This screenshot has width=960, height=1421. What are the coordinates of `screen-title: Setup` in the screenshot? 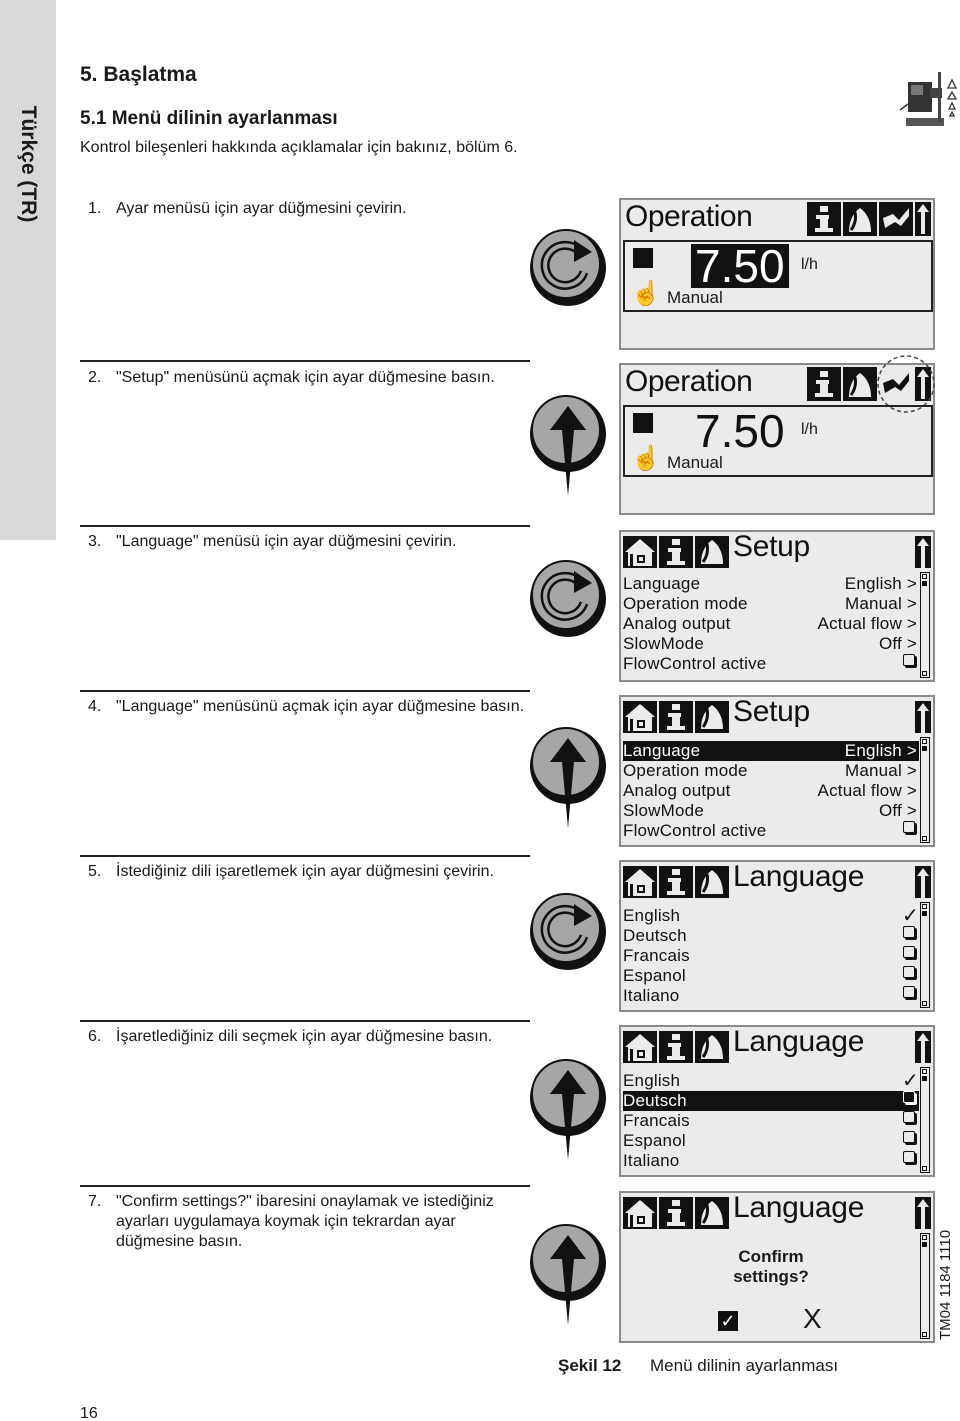 It's located at (771, 546).